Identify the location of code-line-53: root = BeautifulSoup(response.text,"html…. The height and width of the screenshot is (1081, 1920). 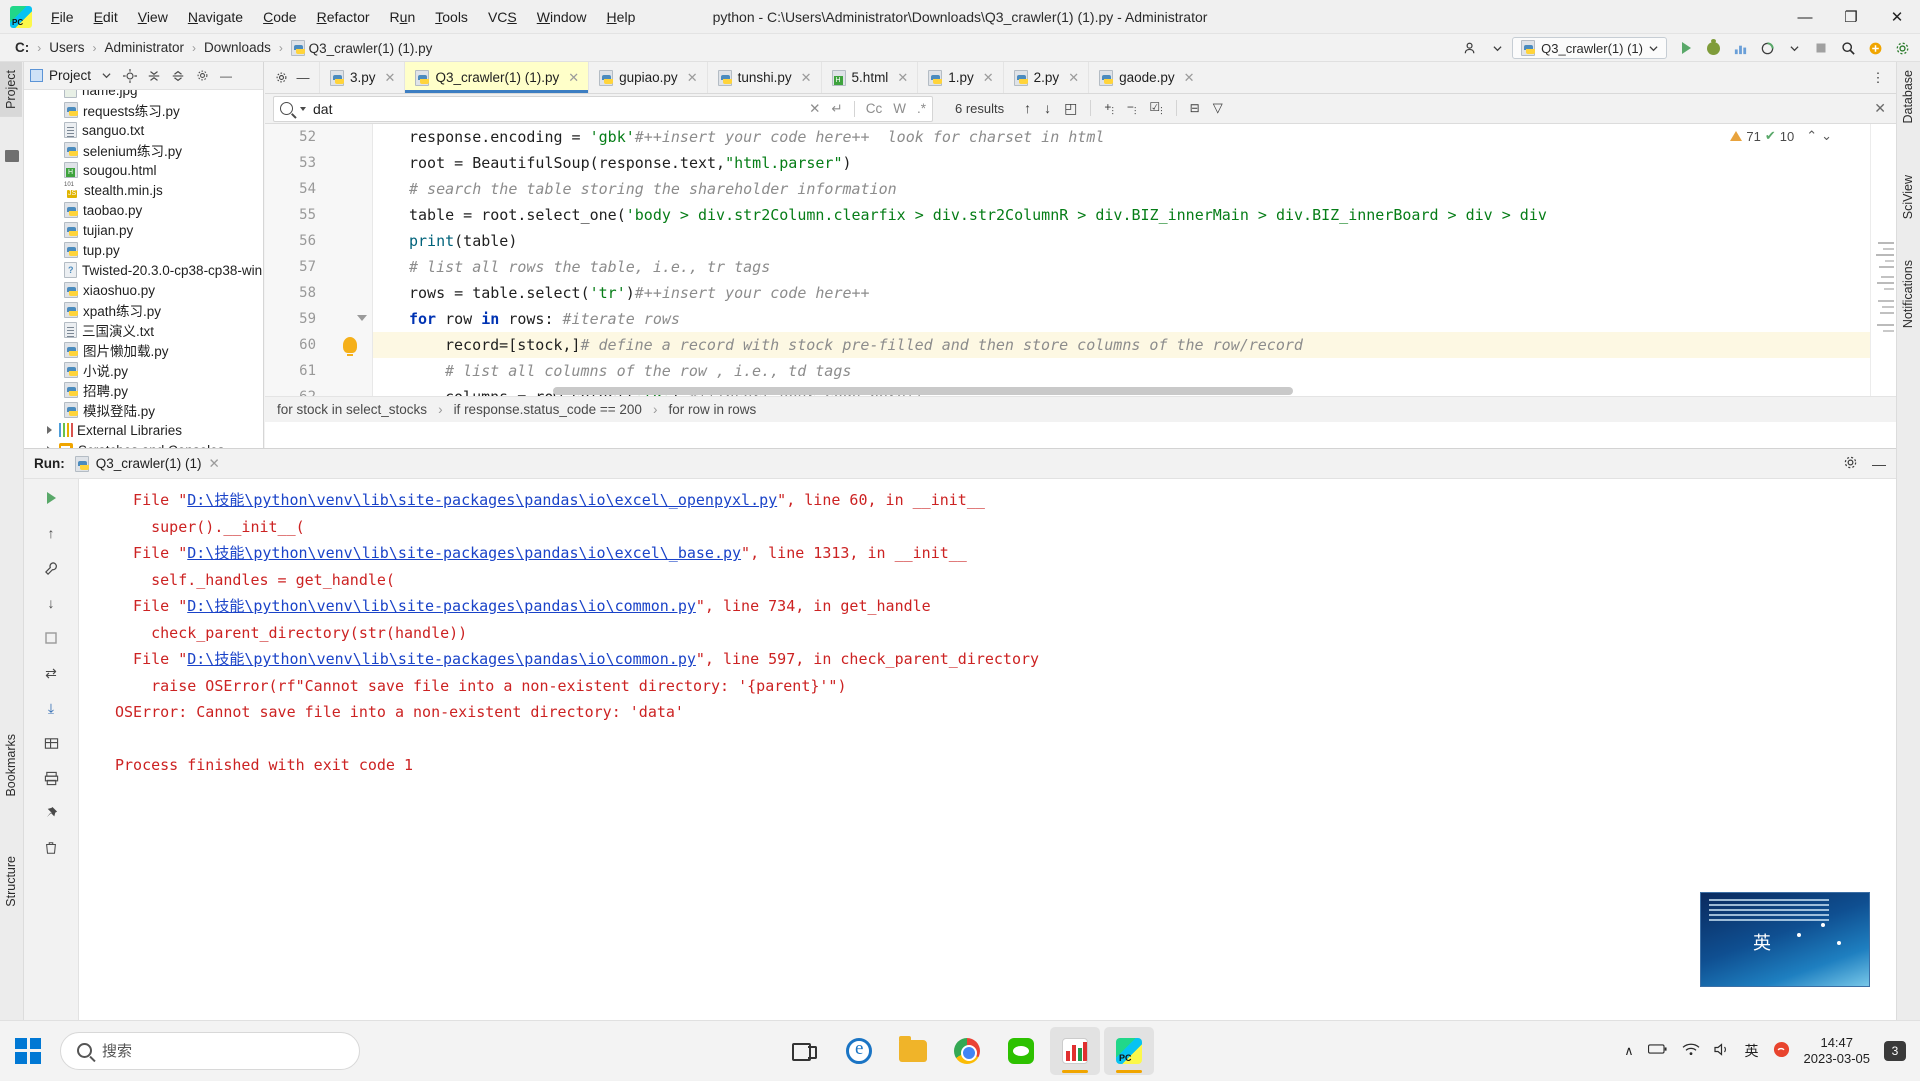
(1134, 163).